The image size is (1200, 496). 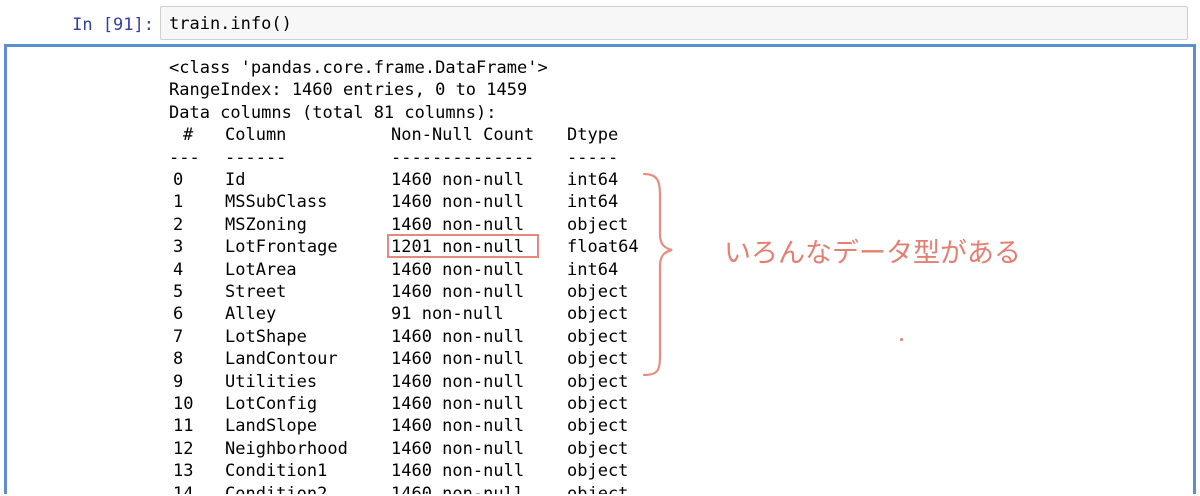 What do you see at coordinates (271, 381) in the screenshot?
I see `row-column-name: Utilities` at bounding box center [271, 381].